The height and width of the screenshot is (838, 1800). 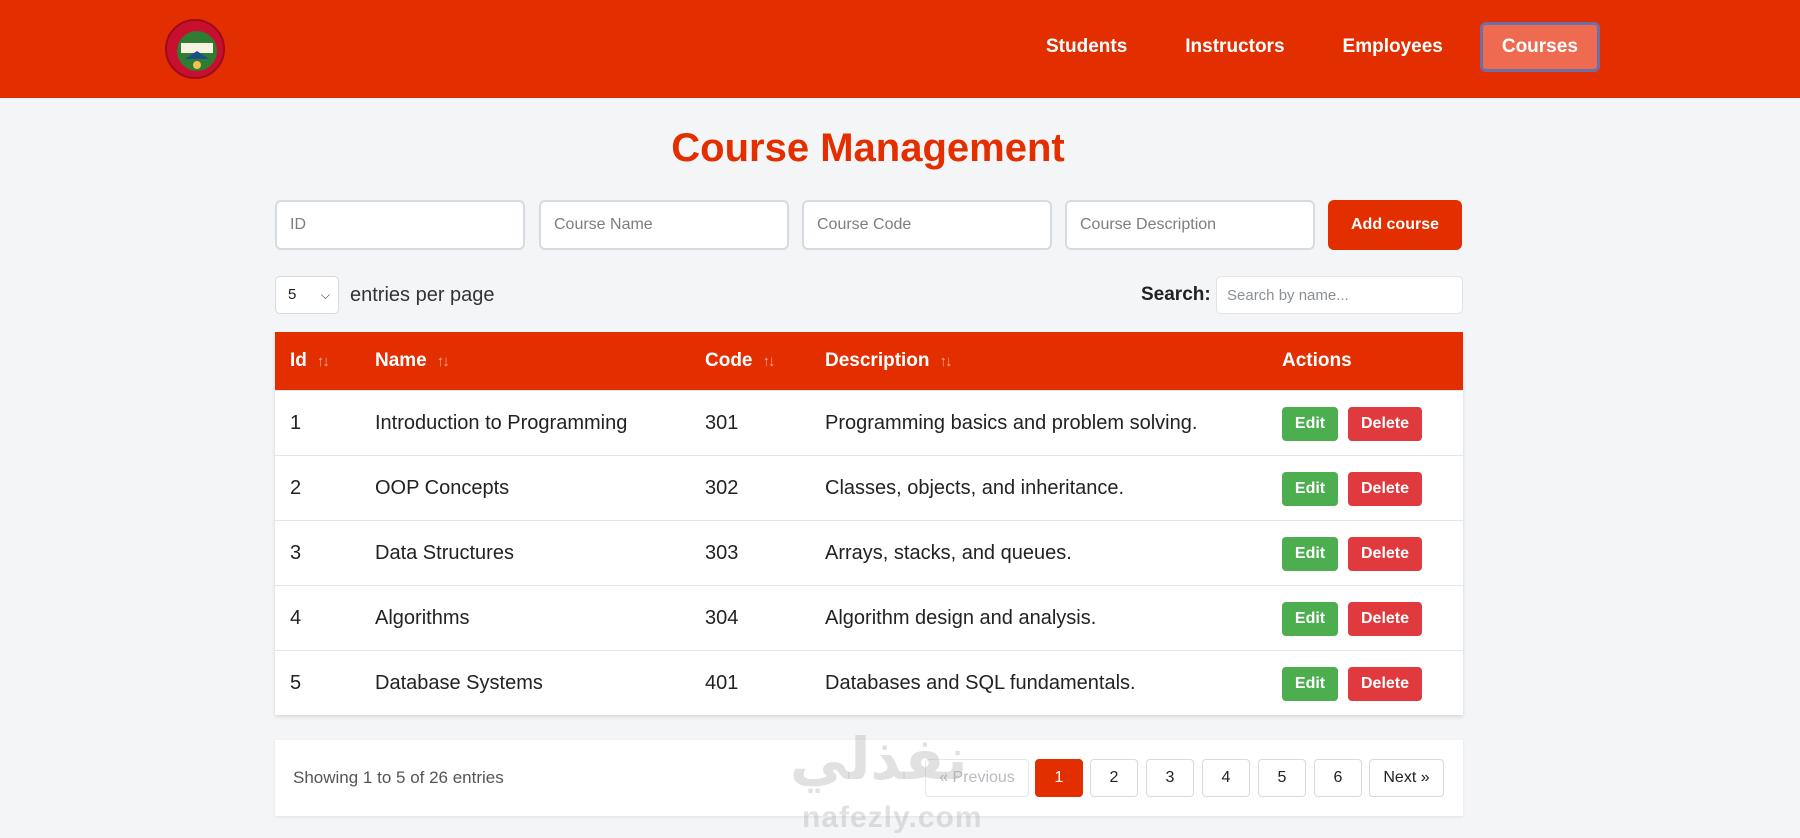 What do you see at coordinates (900, 49) in the screenshot?
I see `top-navbar: Students Instructors Employees Courses` at bounding box center [900, 49].